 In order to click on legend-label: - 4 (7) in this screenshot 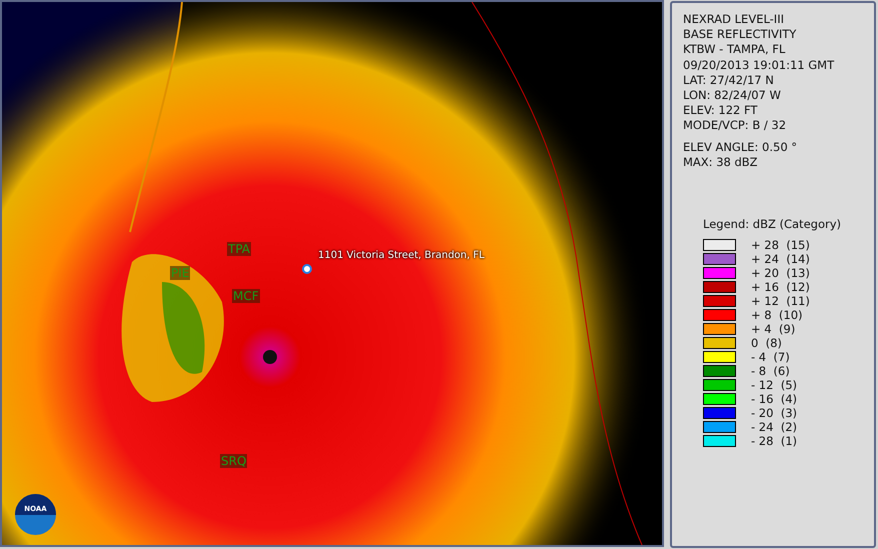, I will do `click(770, 357)`.